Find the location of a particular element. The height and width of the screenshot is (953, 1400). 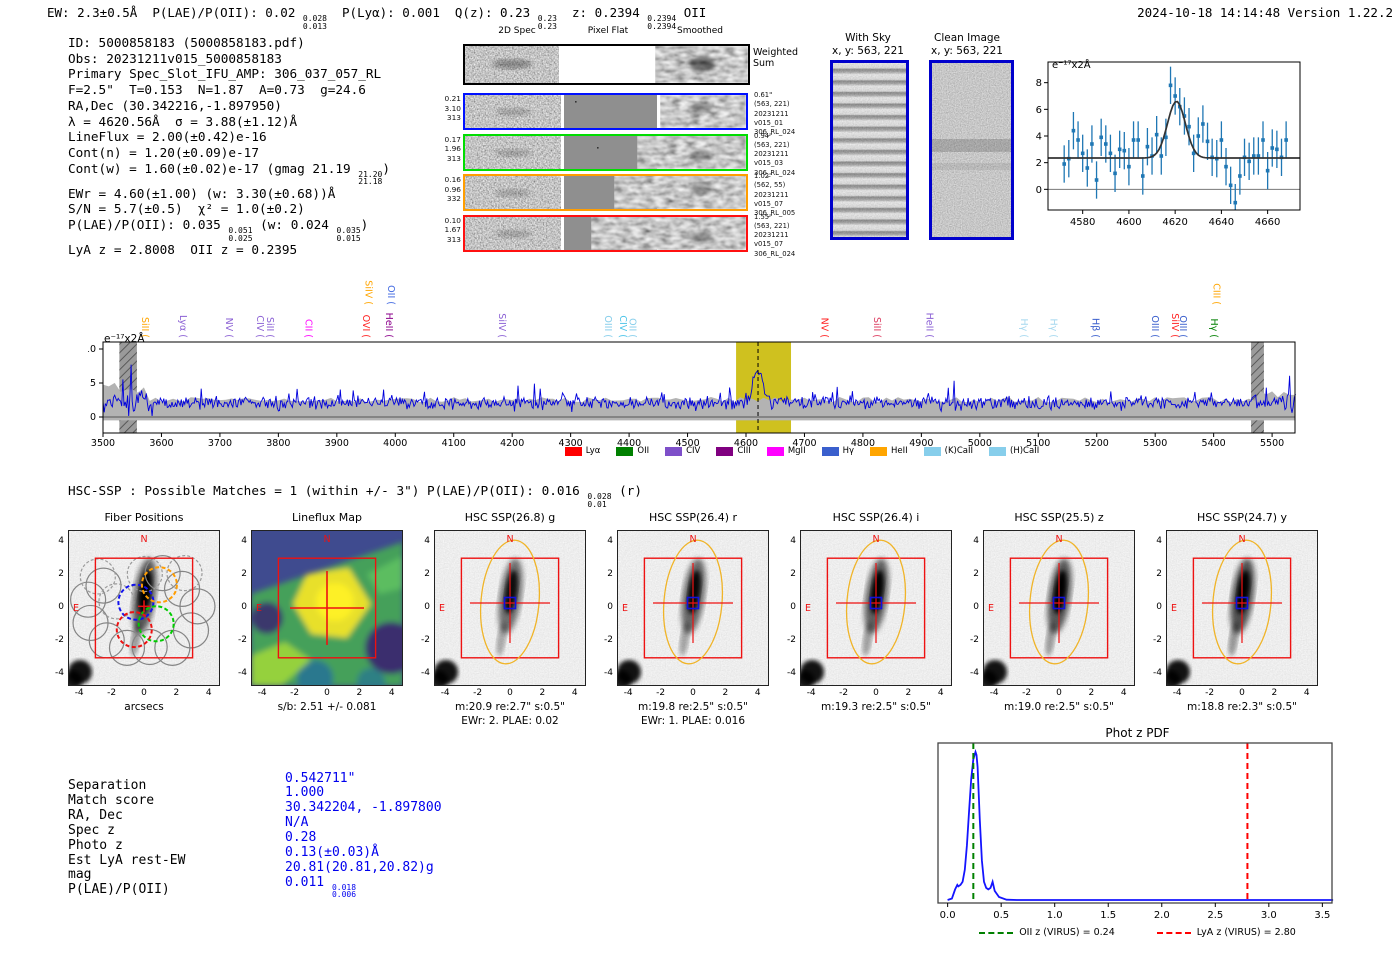

svg-text: 4580 is located at coordinates (1082, 222).